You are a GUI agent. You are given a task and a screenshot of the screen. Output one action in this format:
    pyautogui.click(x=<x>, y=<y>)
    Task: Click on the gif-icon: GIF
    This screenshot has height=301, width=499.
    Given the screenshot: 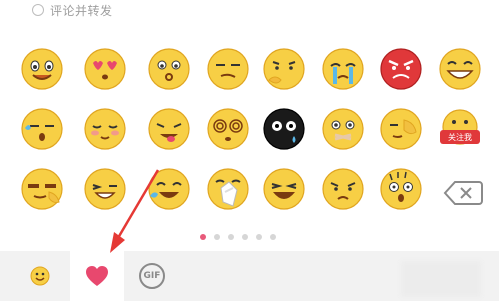 What is the action you would take?
    pyautogui.click(x=152, y=276)
    